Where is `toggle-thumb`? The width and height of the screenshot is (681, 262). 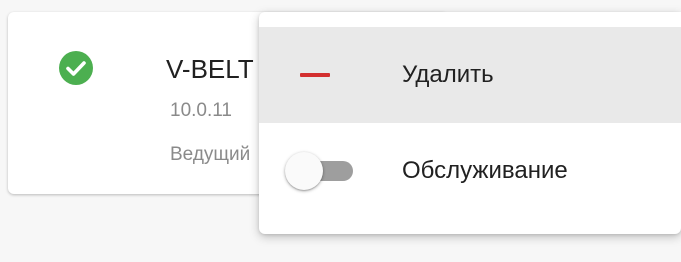
toggle-thumb is located at coordinates (304, 171).